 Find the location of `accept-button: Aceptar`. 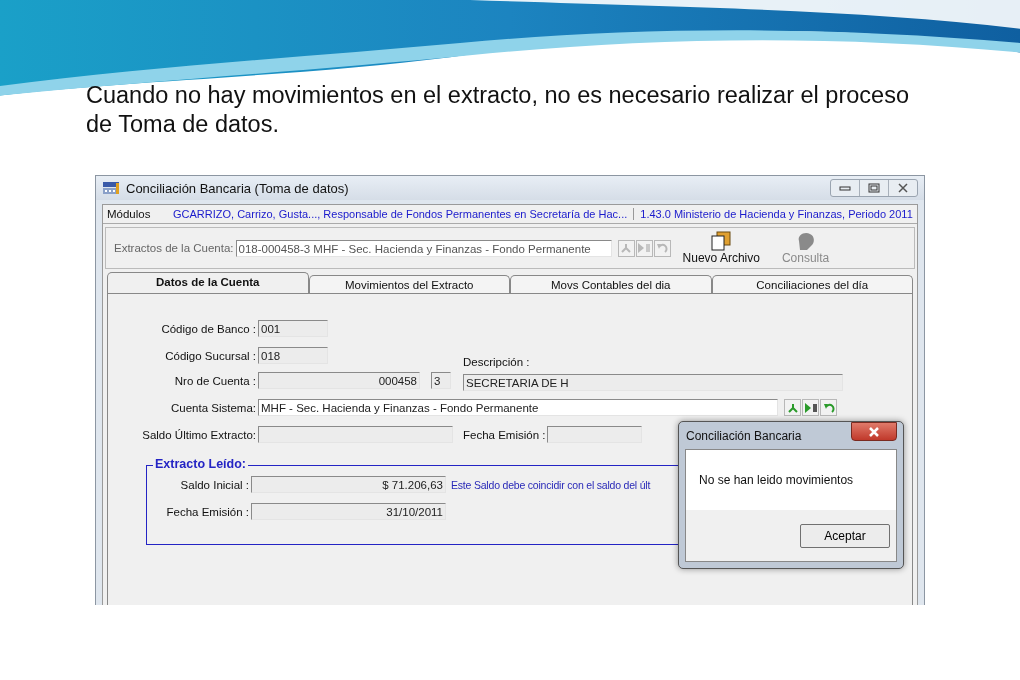

accept-button: Aceptar is located at coordinates (845, 535).